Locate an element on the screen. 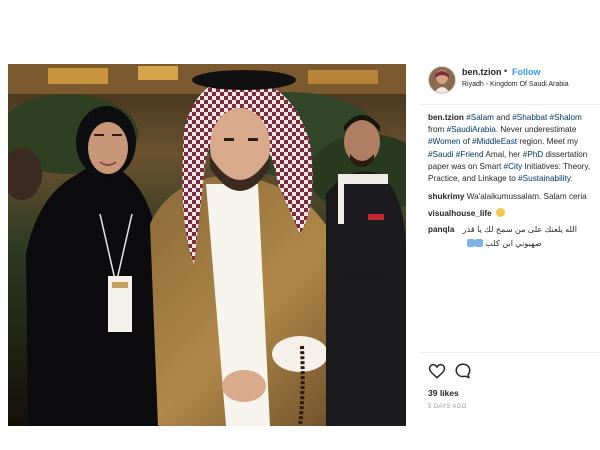  hashtag-link: #Salam is located at coordinates (480, 117).